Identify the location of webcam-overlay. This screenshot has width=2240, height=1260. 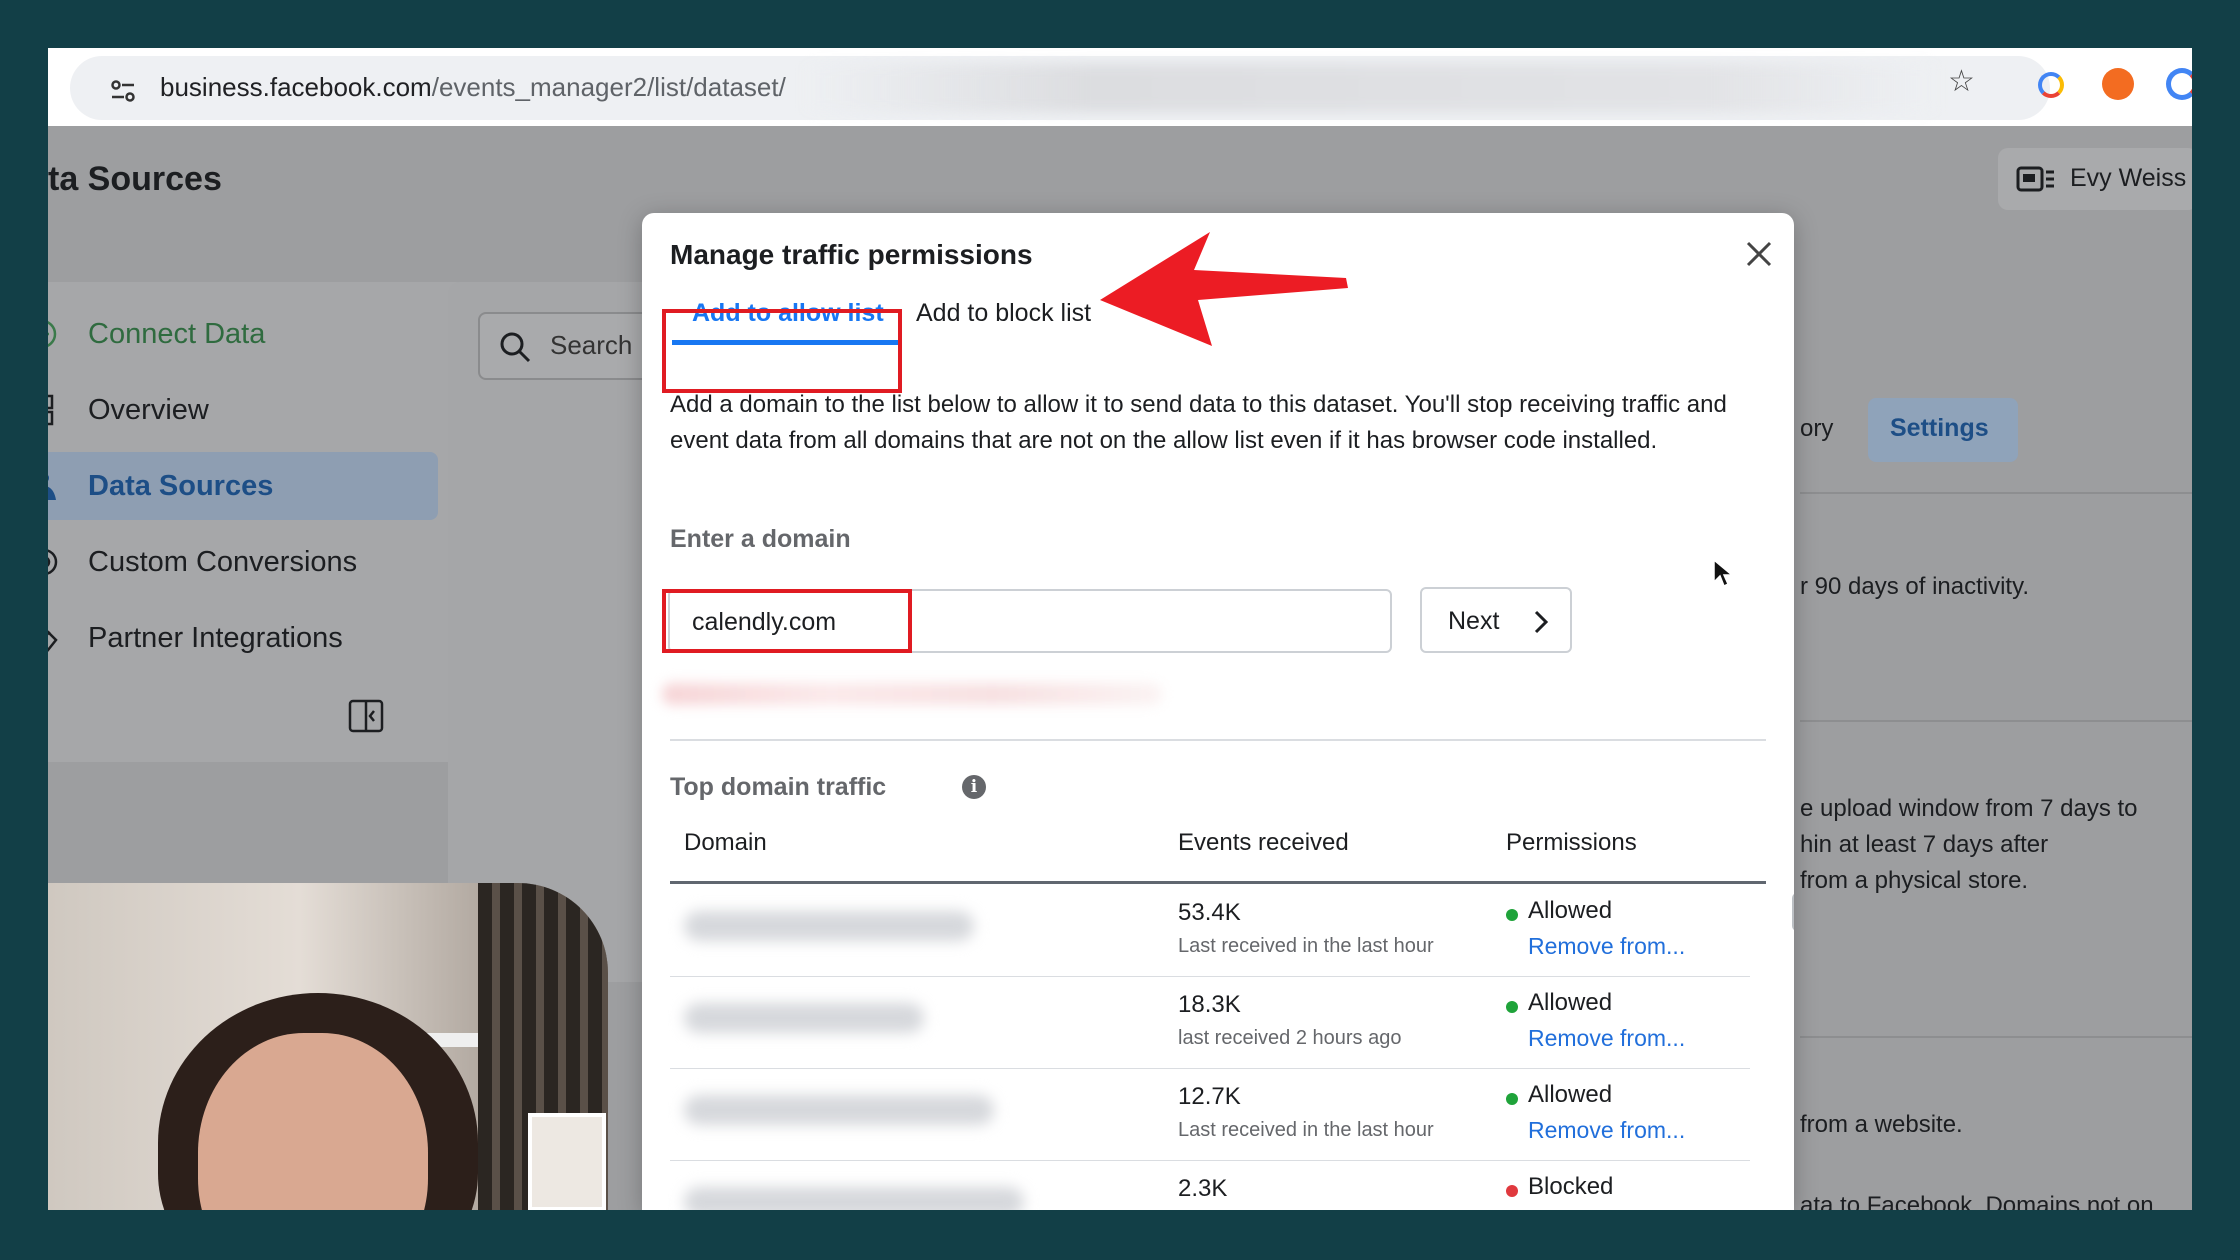
(328, 1046).